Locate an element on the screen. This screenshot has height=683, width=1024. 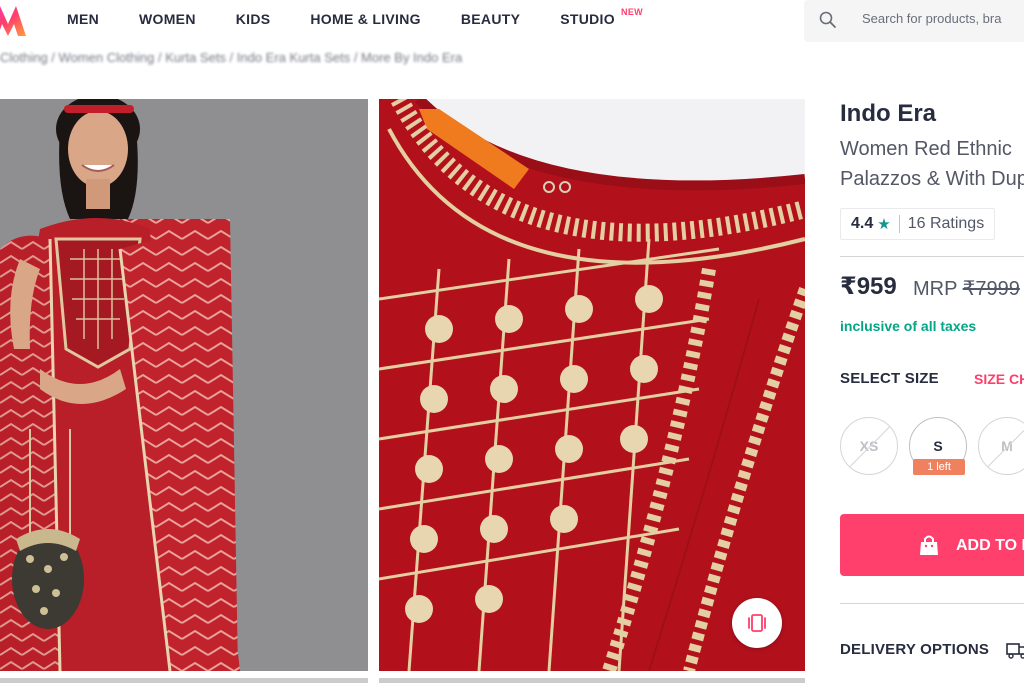
new-badge: NEW is located at coordinates (632, 12).